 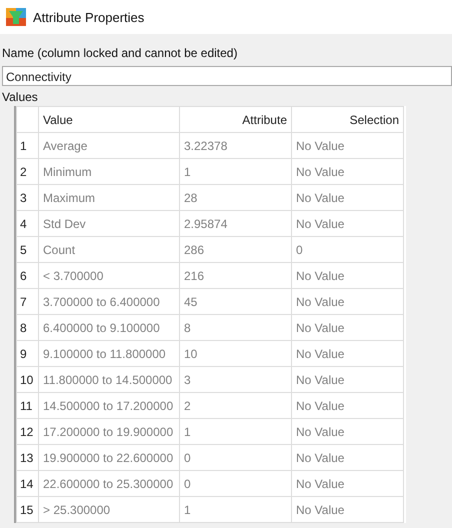 What do you see at coordinates (27, 223) in the screenshot?
I see `row-number: 4` at bounding box center [27, 223].